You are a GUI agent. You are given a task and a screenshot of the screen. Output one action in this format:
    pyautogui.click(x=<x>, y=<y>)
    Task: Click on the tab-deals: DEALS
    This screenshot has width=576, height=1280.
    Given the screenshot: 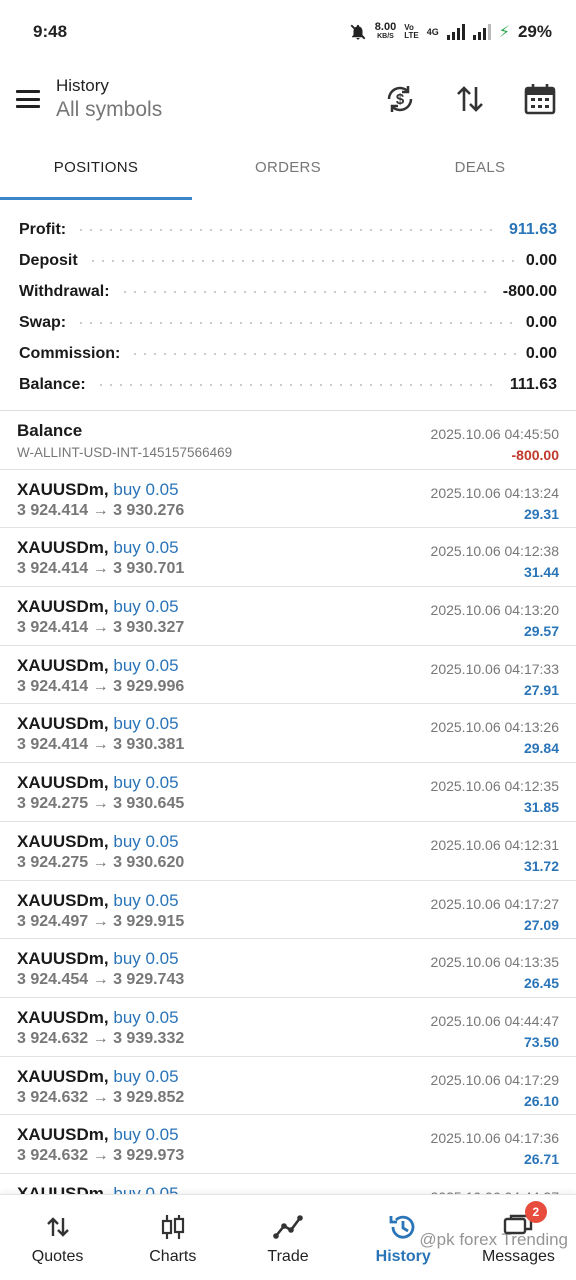 What is the action you would take?
    pyautogui.click(x=480, y=167)
    